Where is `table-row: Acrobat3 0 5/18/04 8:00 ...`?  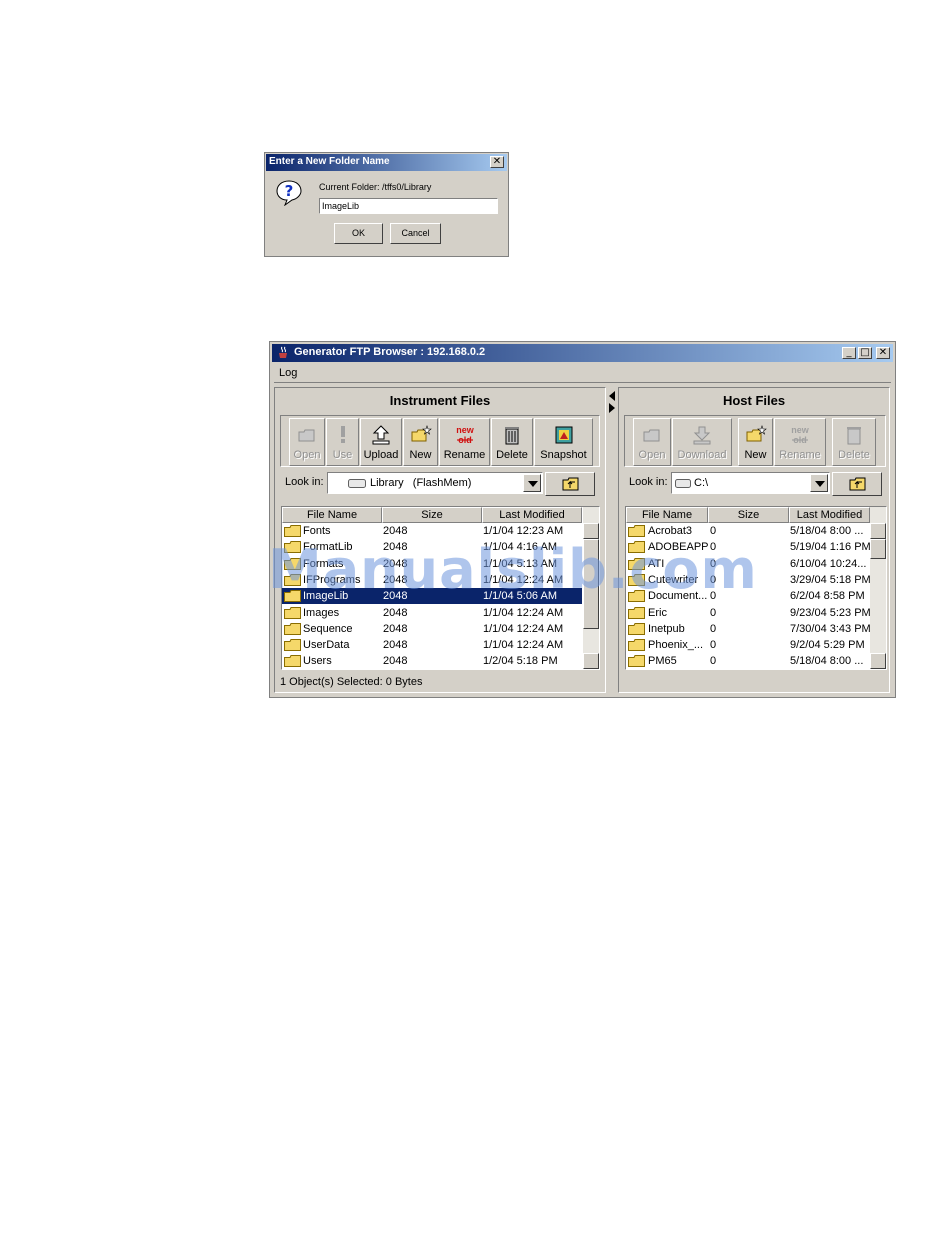 table-row: Acrobat3 0 5/18/04 8:00 ... is located at coordinates (748, 531).